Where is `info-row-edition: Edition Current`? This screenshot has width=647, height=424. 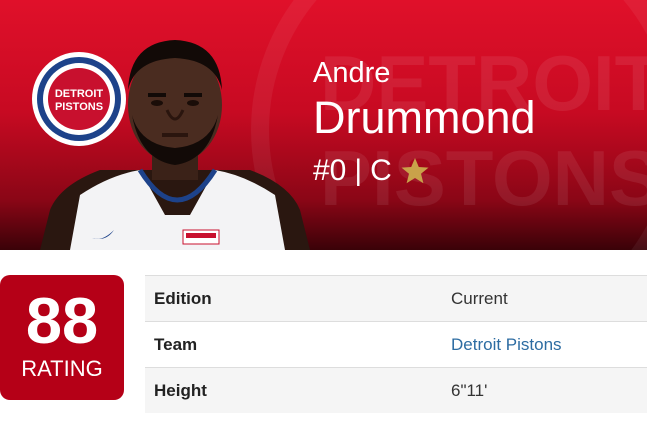
info-row-edition: Edition Current is located at coordinates (396, 298).